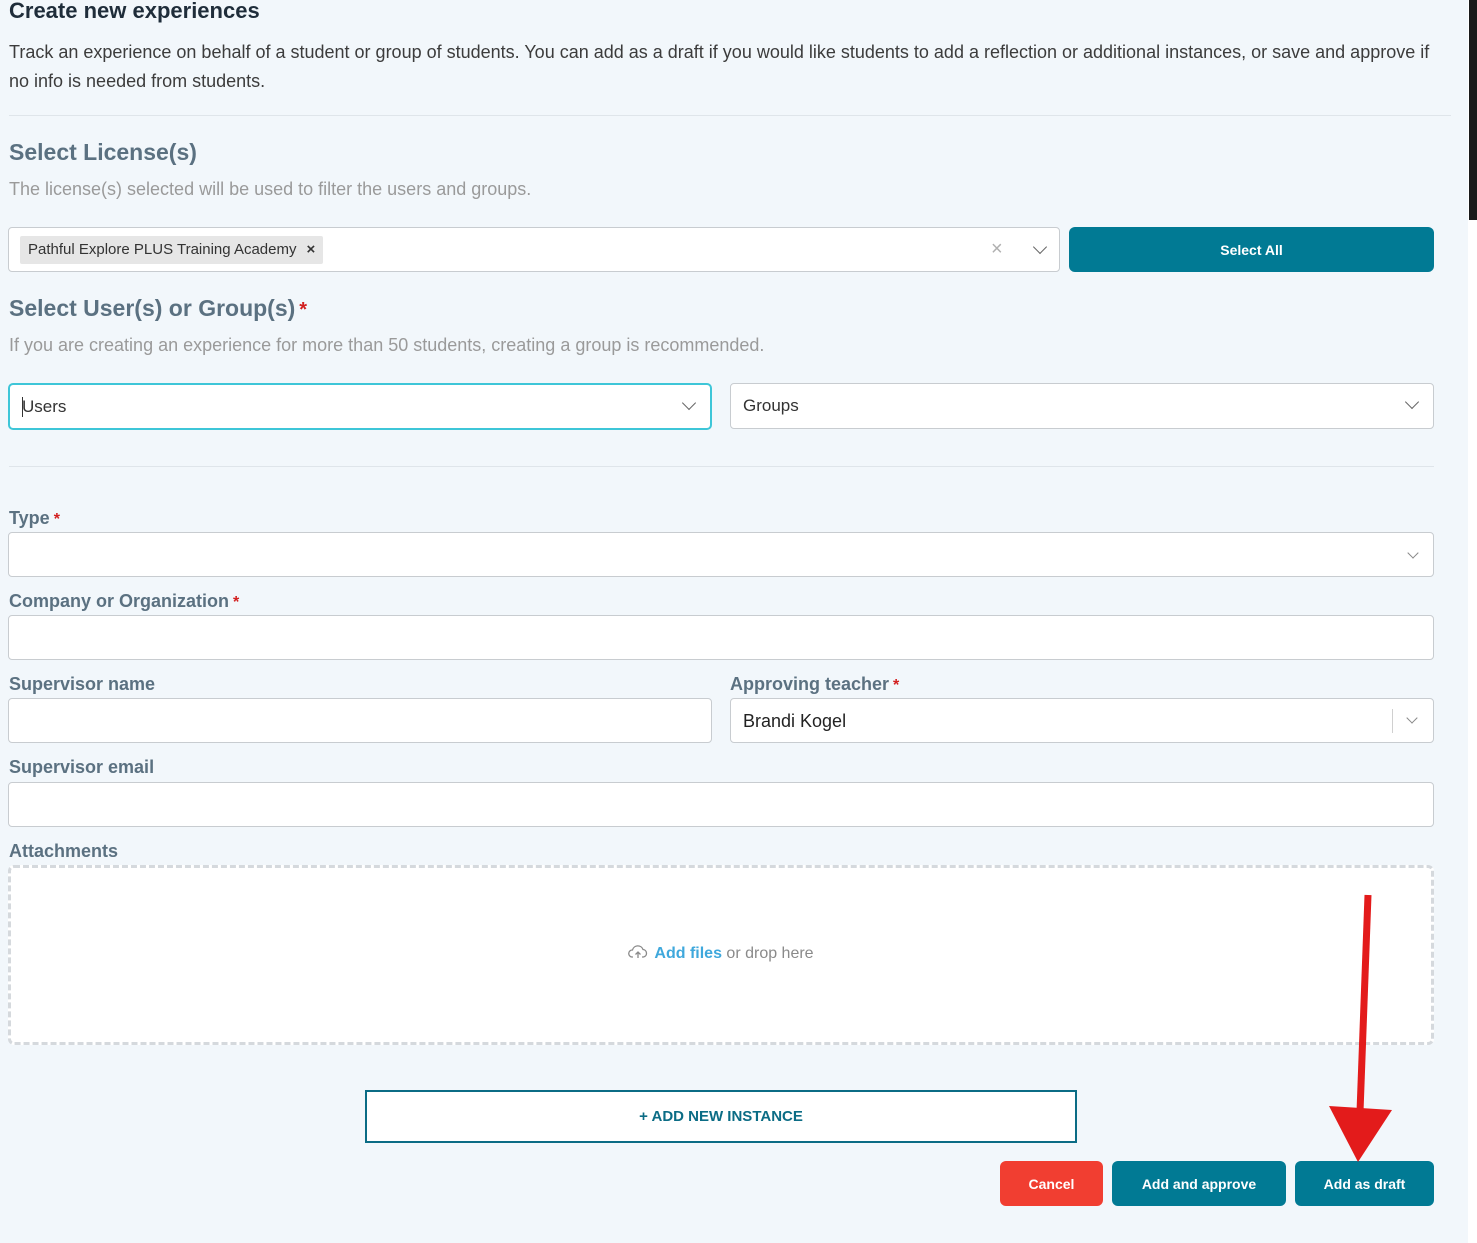 The width and height of the screenshot is (1477, 1243). What do you see at coordinates (29, 518) in the screenshot?
I see `type-label-text: Type` at bounding box center [29, 518].